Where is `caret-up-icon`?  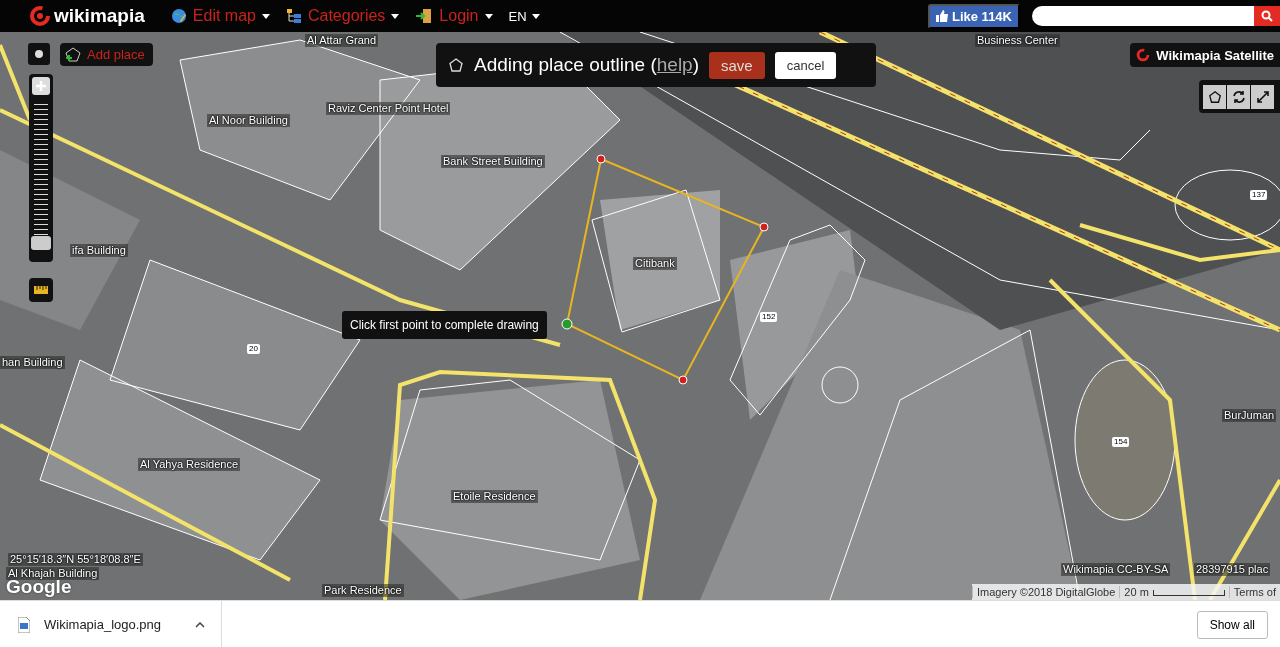
caret-up-icon is located at coordinates (200, 624).